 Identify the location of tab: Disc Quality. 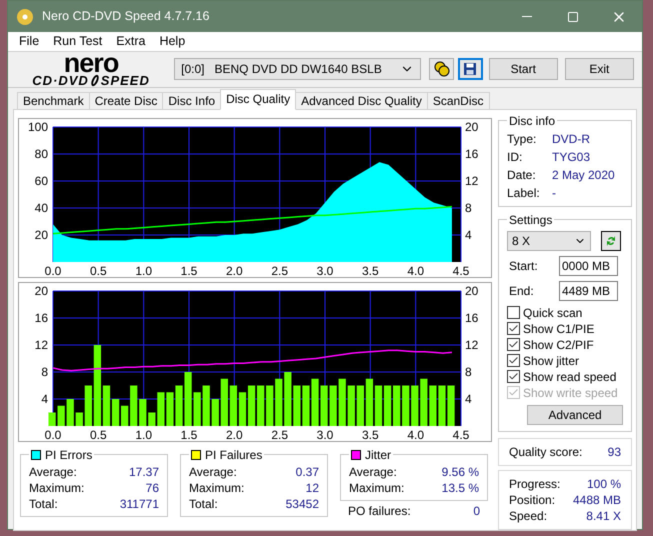
(258, 99).